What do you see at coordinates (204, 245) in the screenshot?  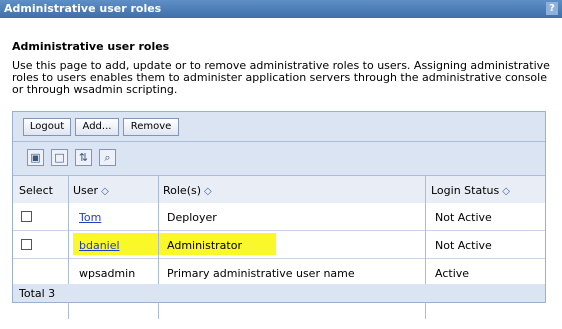 I see `role-cell: Administrator` at bounding box center [204, 245].